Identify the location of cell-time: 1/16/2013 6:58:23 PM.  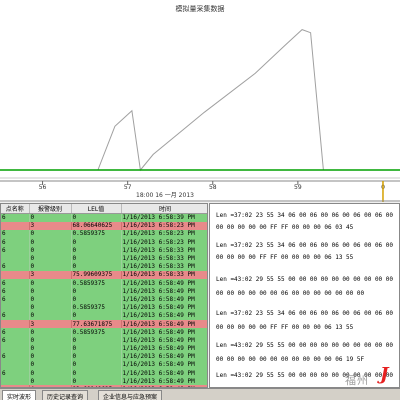
(164, 225).